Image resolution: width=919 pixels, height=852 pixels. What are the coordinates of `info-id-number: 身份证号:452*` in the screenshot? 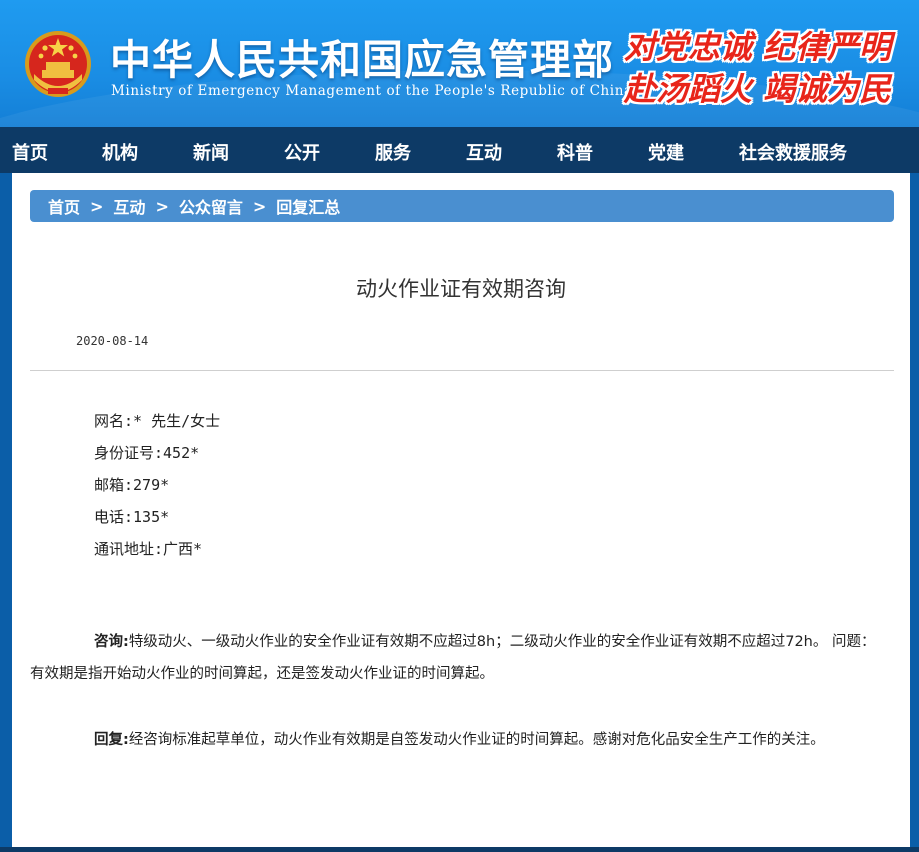 It's located at (147, 453).